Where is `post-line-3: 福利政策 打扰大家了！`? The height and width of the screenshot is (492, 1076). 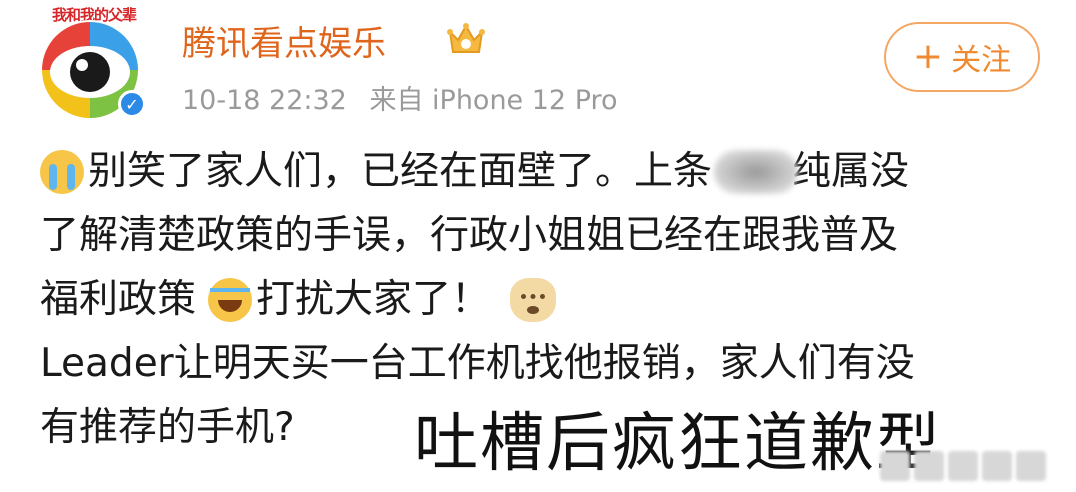
post-line-3: 福利政策 打扰大家了！ is located at coordinates (545, 300).